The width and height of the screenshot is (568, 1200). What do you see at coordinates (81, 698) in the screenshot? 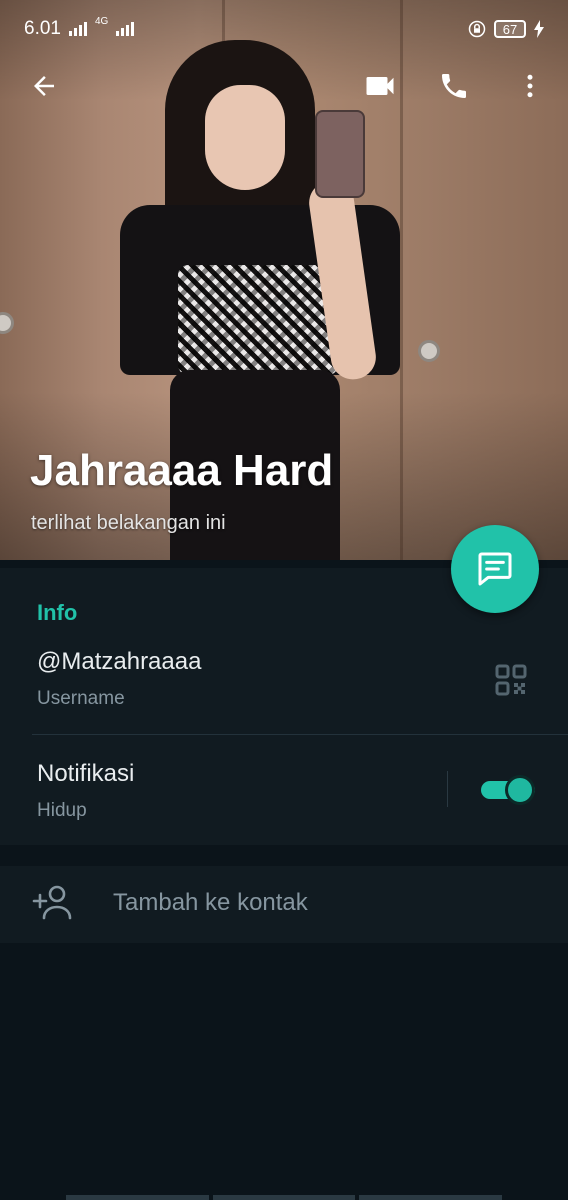
I see `username-label: Username` at bounding box center [81, 698].